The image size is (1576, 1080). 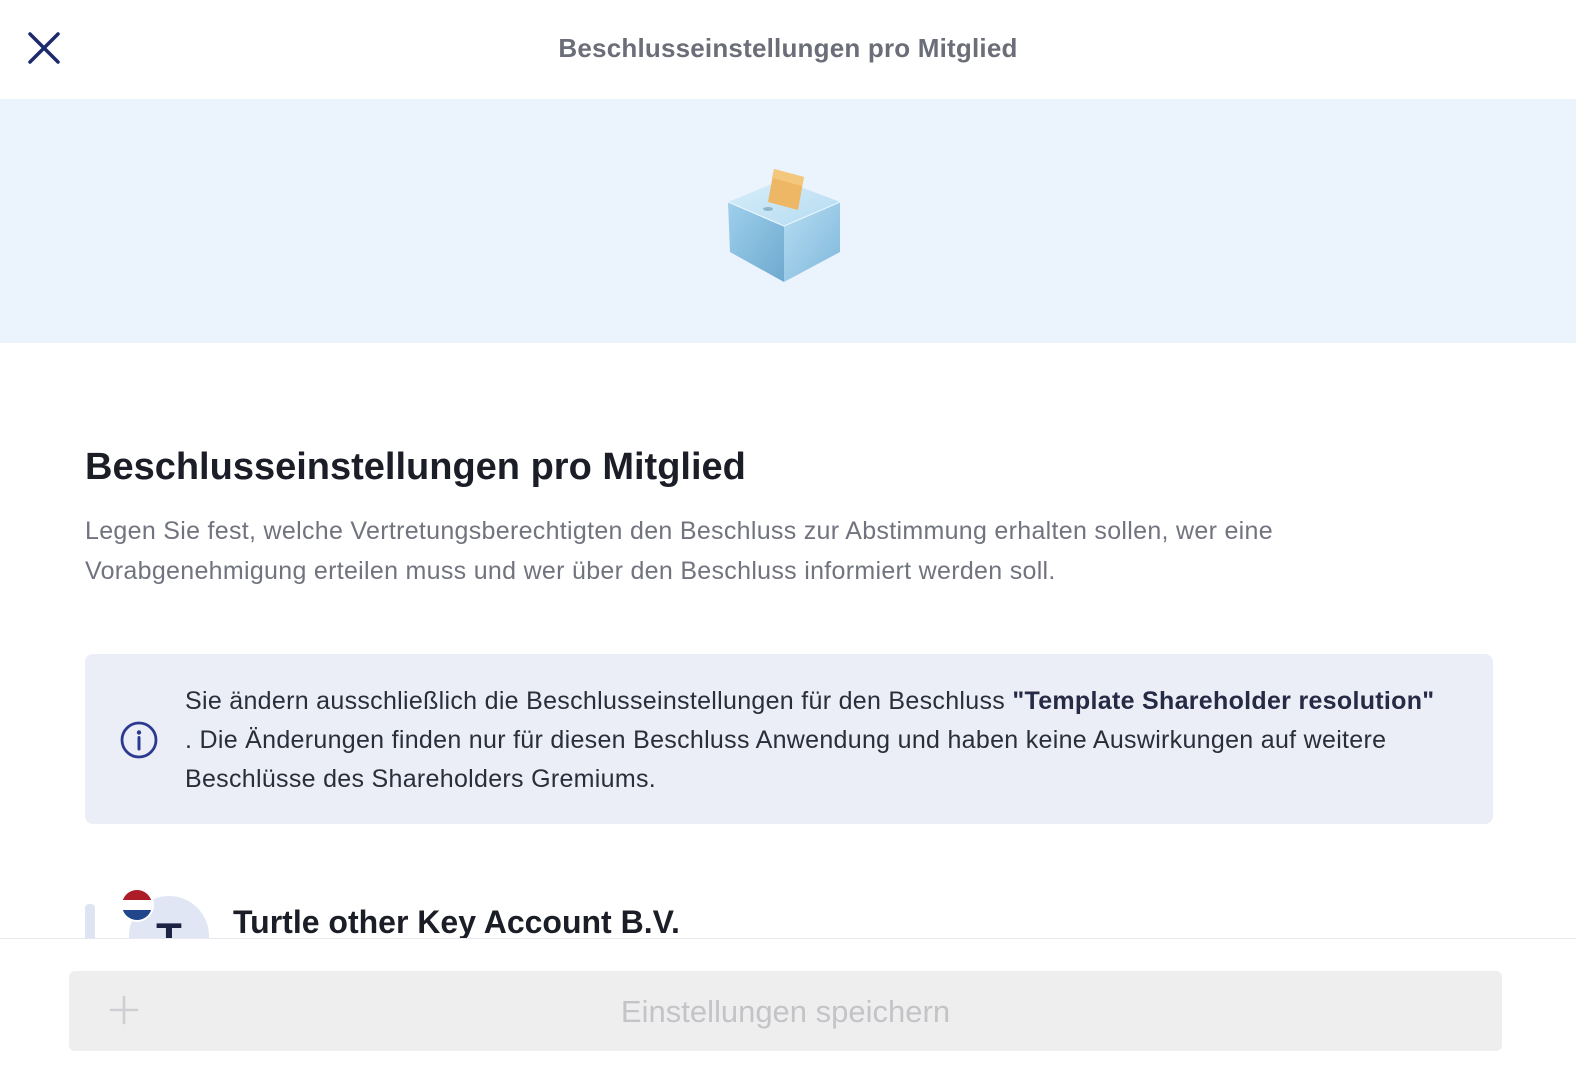 I want to click on modal-footer: Einstellungen speichern, so click(x=788, y=1009).